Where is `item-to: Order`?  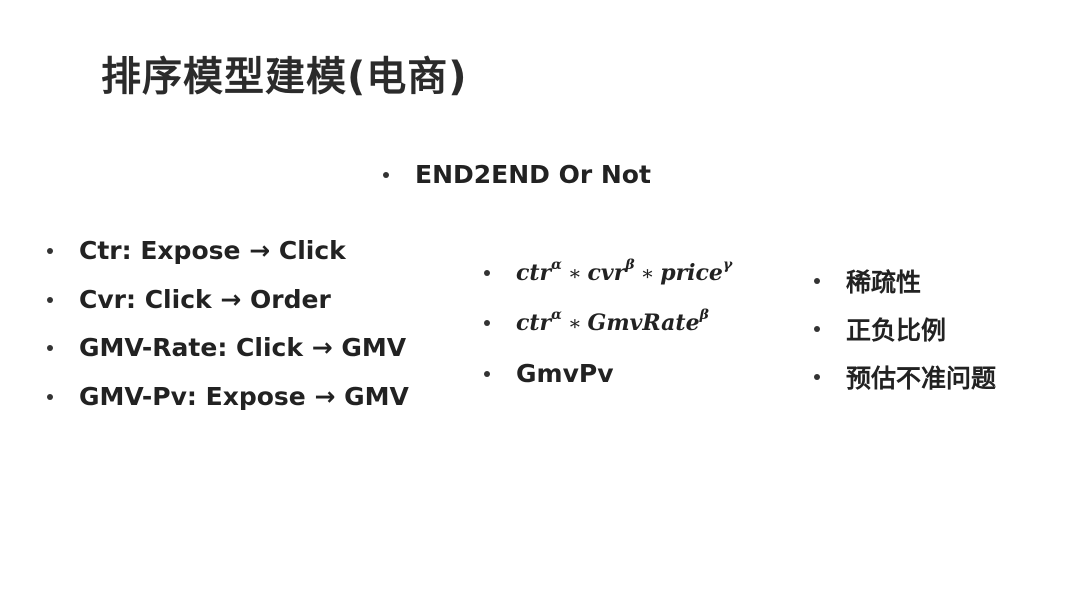
item-to: Order is located at coordinates (290, 299).